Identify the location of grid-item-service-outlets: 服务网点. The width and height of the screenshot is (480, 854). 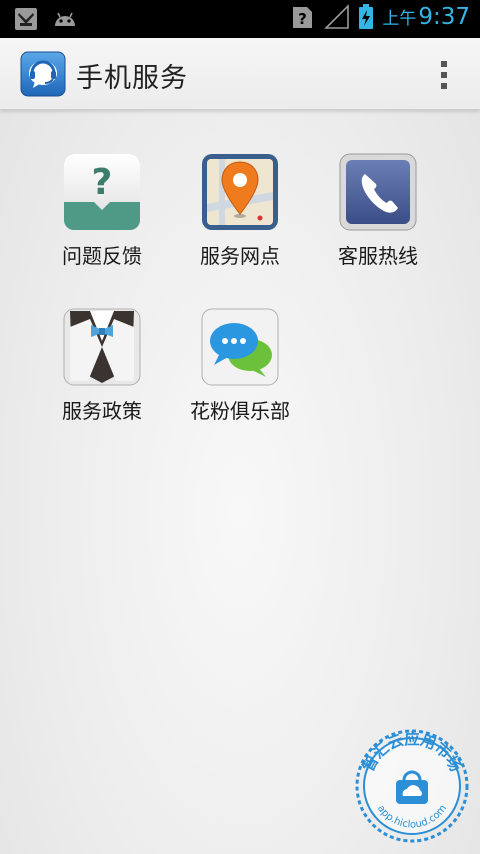
(240, 217).